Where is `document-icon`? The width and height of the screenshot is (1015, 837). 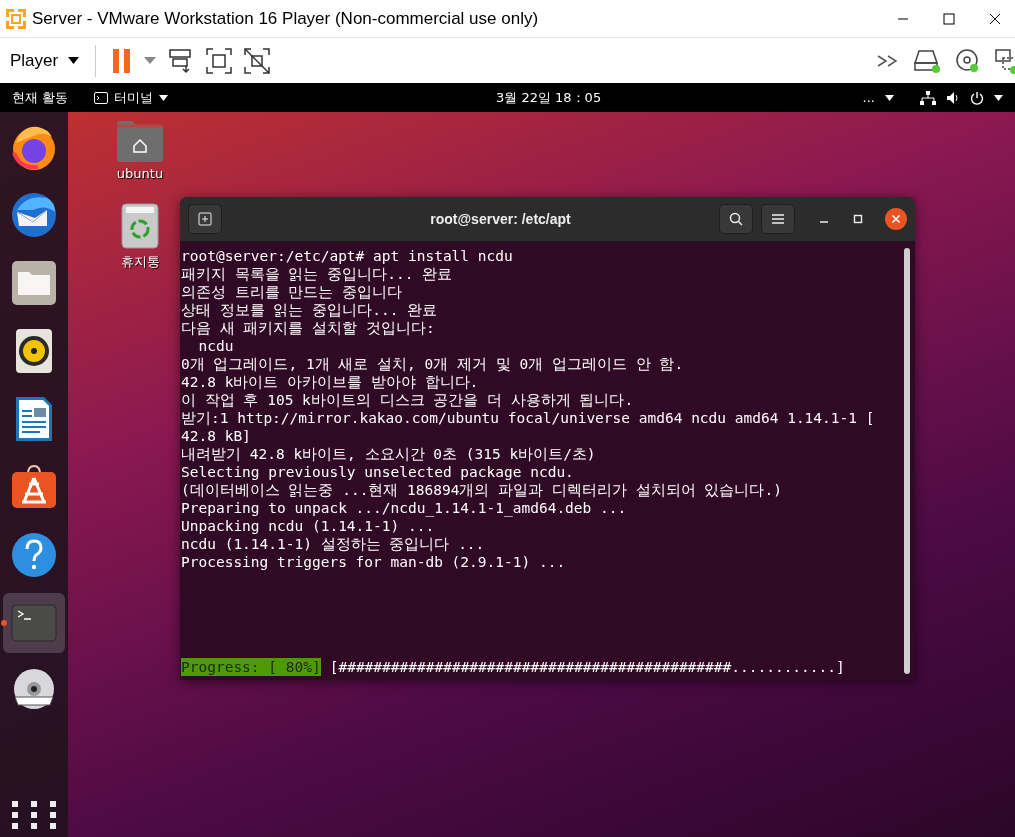
document-icon is located at coordinates (34, 419).